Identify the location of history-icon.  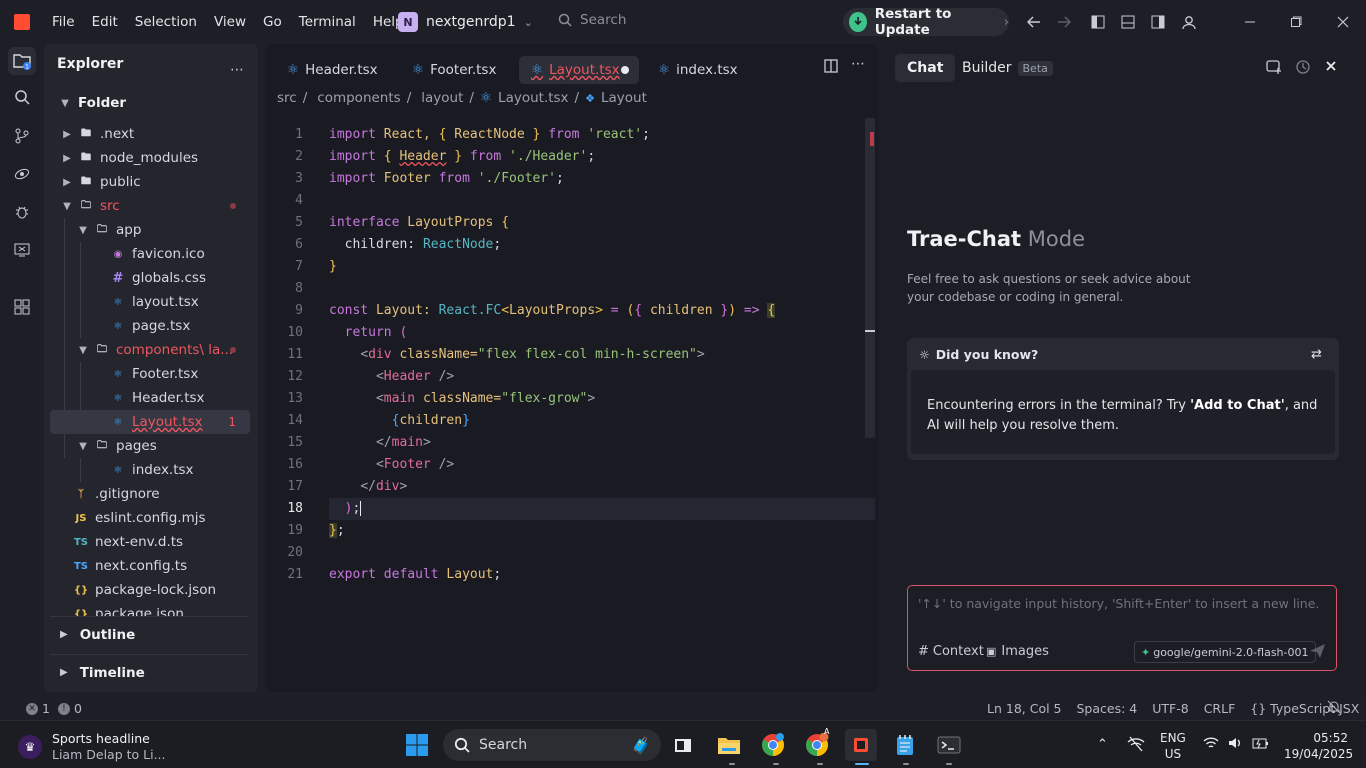
(1303, 67).